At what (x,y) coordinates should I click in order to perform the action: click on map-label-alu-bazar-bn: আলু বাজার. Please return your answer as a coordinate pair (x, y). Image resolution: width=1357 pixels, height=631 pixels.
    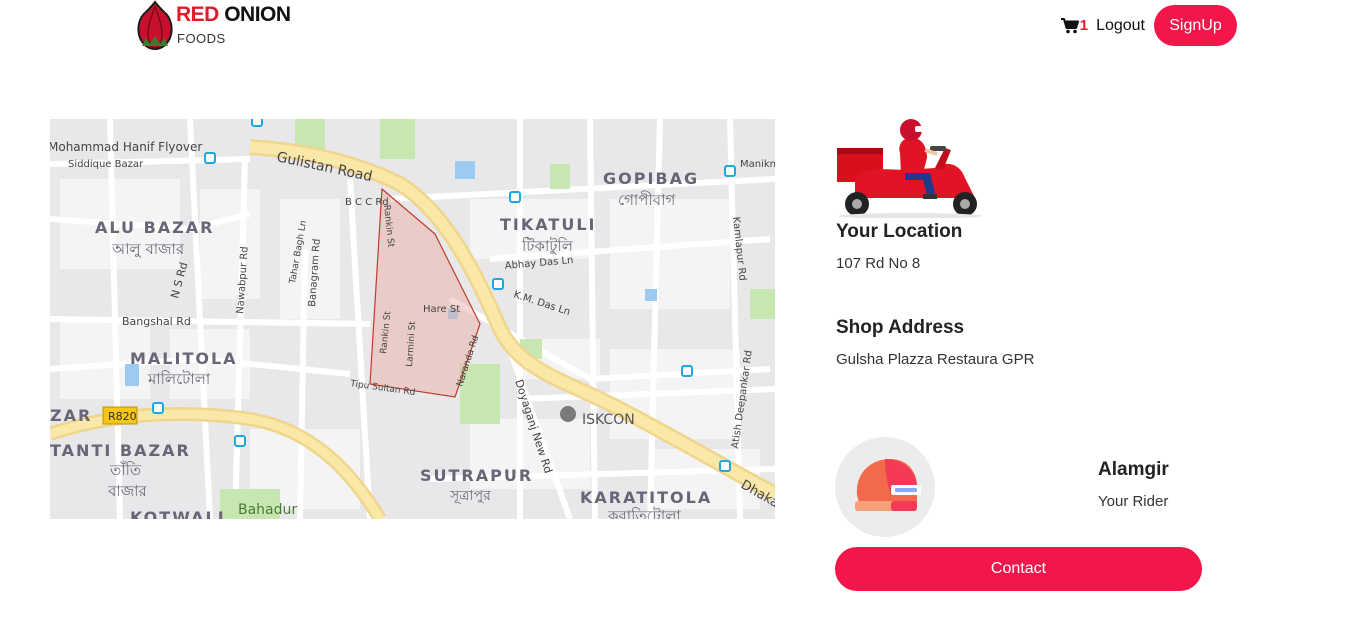
    Looking at the image, I should click on (148, 249).